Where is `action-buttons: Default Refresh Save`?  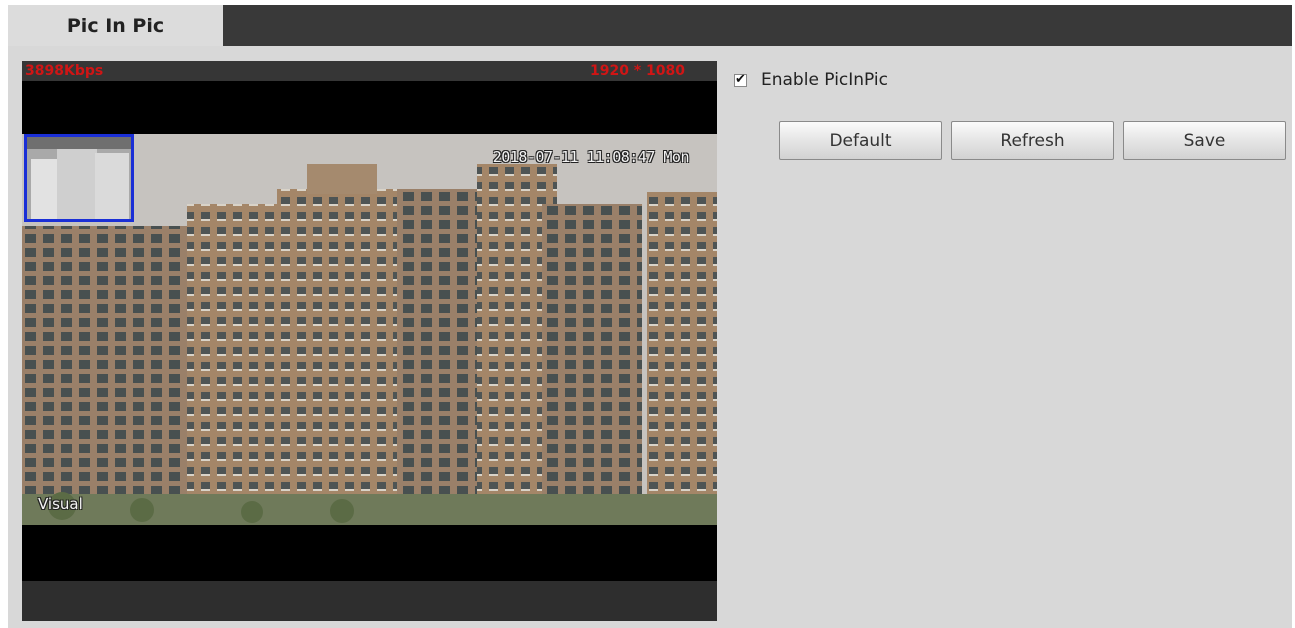
action-buttons: Default Refresh Save is located at coordinates (1032, 140).